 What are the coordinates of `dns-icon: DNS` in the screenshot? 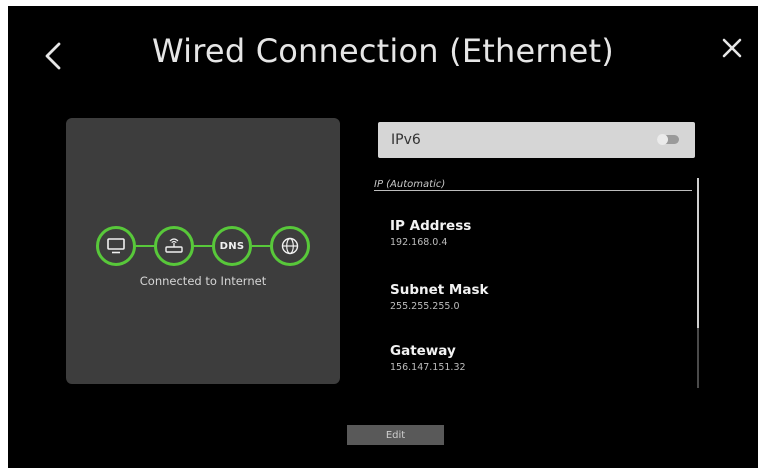 It's located at (232, 246).